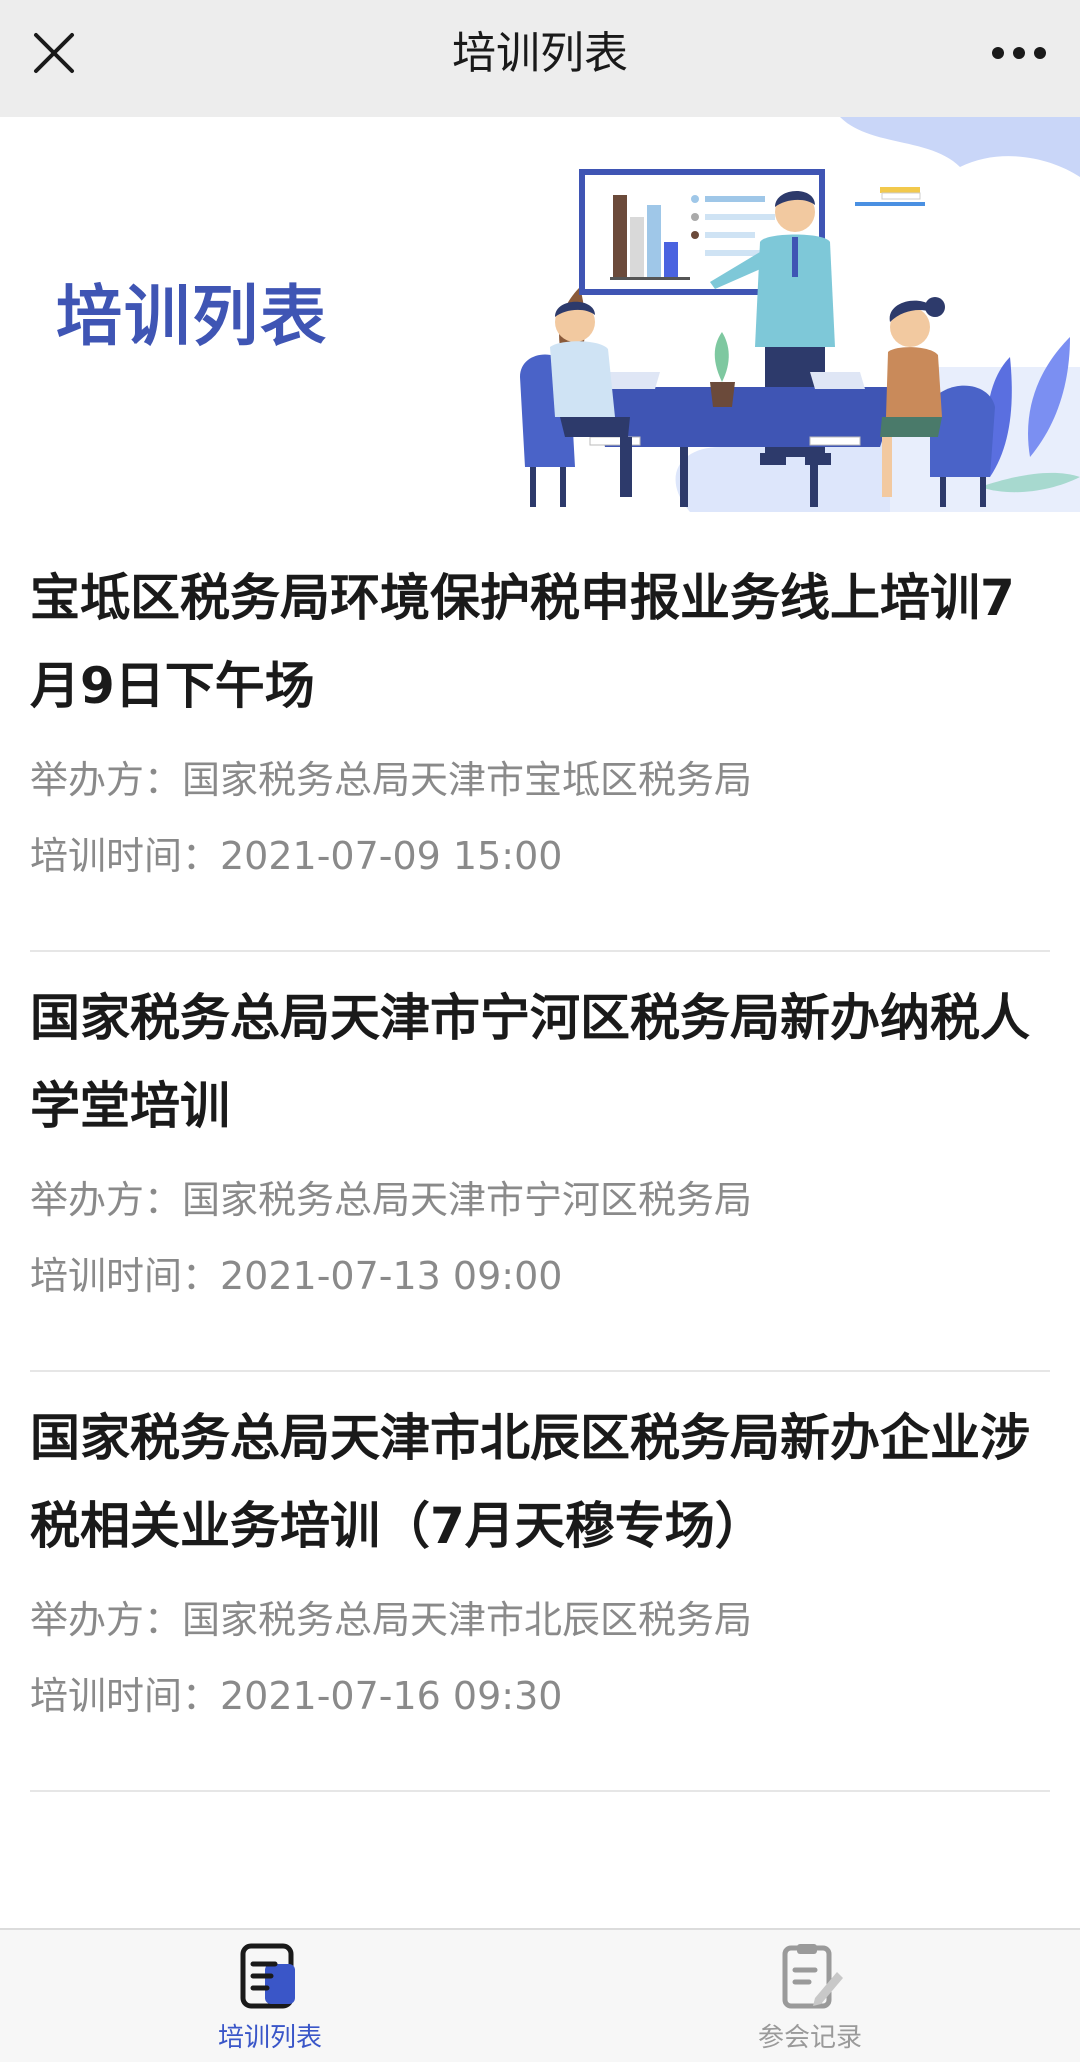  Describe the element at coordinates (540, 1995) in the screenshot. I see `bottom-tab-bar: 培训列表 参会记录` at that location.